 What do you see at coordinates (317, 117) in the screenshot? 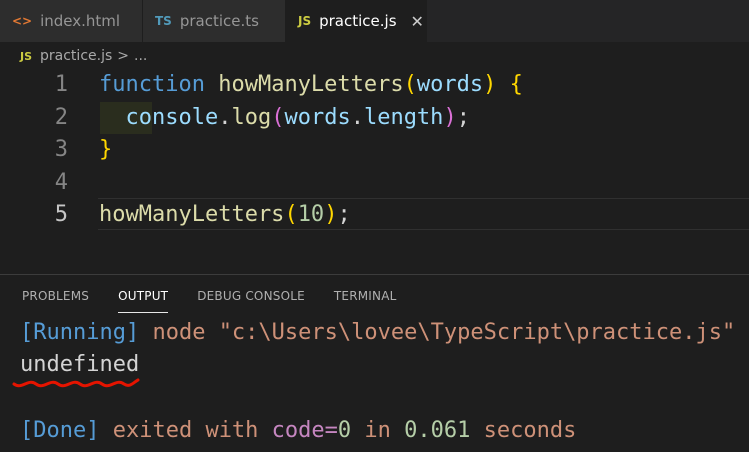
I see `variable-token: words` at bounding box center [317, 117].